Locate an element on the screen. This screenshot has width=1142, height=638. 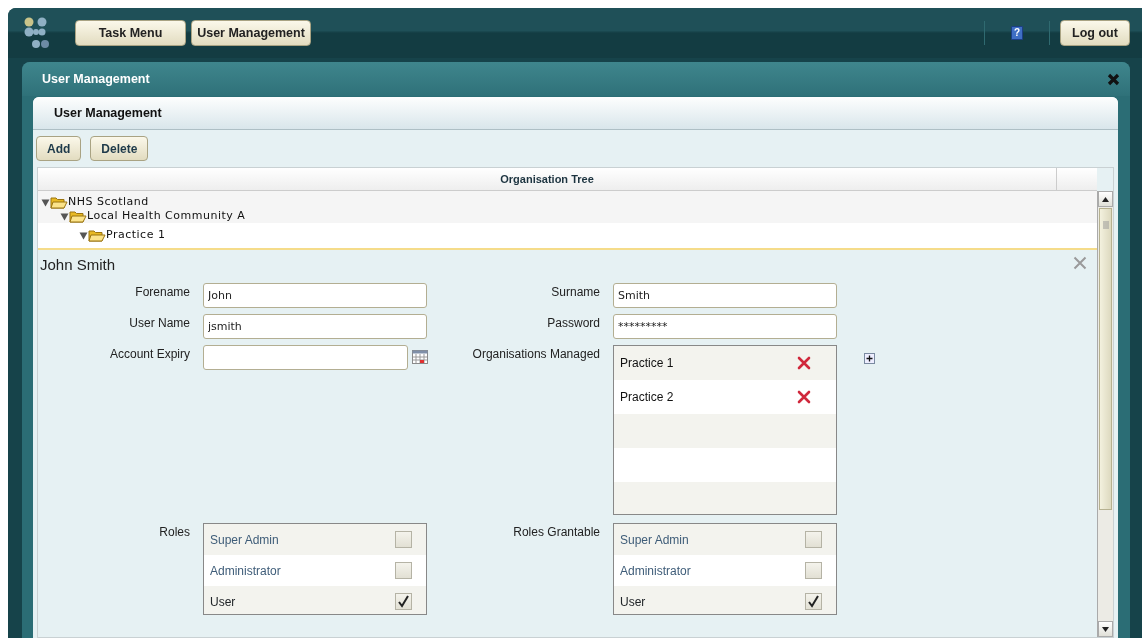
column-header: Organisation Tree is located at coordinates (547, 179).